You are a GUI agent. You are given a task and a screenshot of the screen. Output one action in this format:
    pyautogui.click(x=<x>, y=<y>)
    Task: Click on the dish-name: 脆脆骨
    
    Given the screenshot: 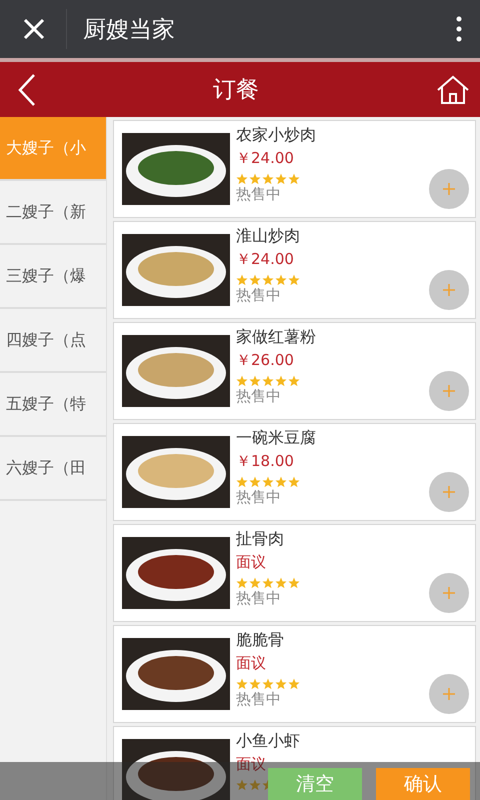 What is the action you would take?
    pyautogui.click(x=260, y=640)
    